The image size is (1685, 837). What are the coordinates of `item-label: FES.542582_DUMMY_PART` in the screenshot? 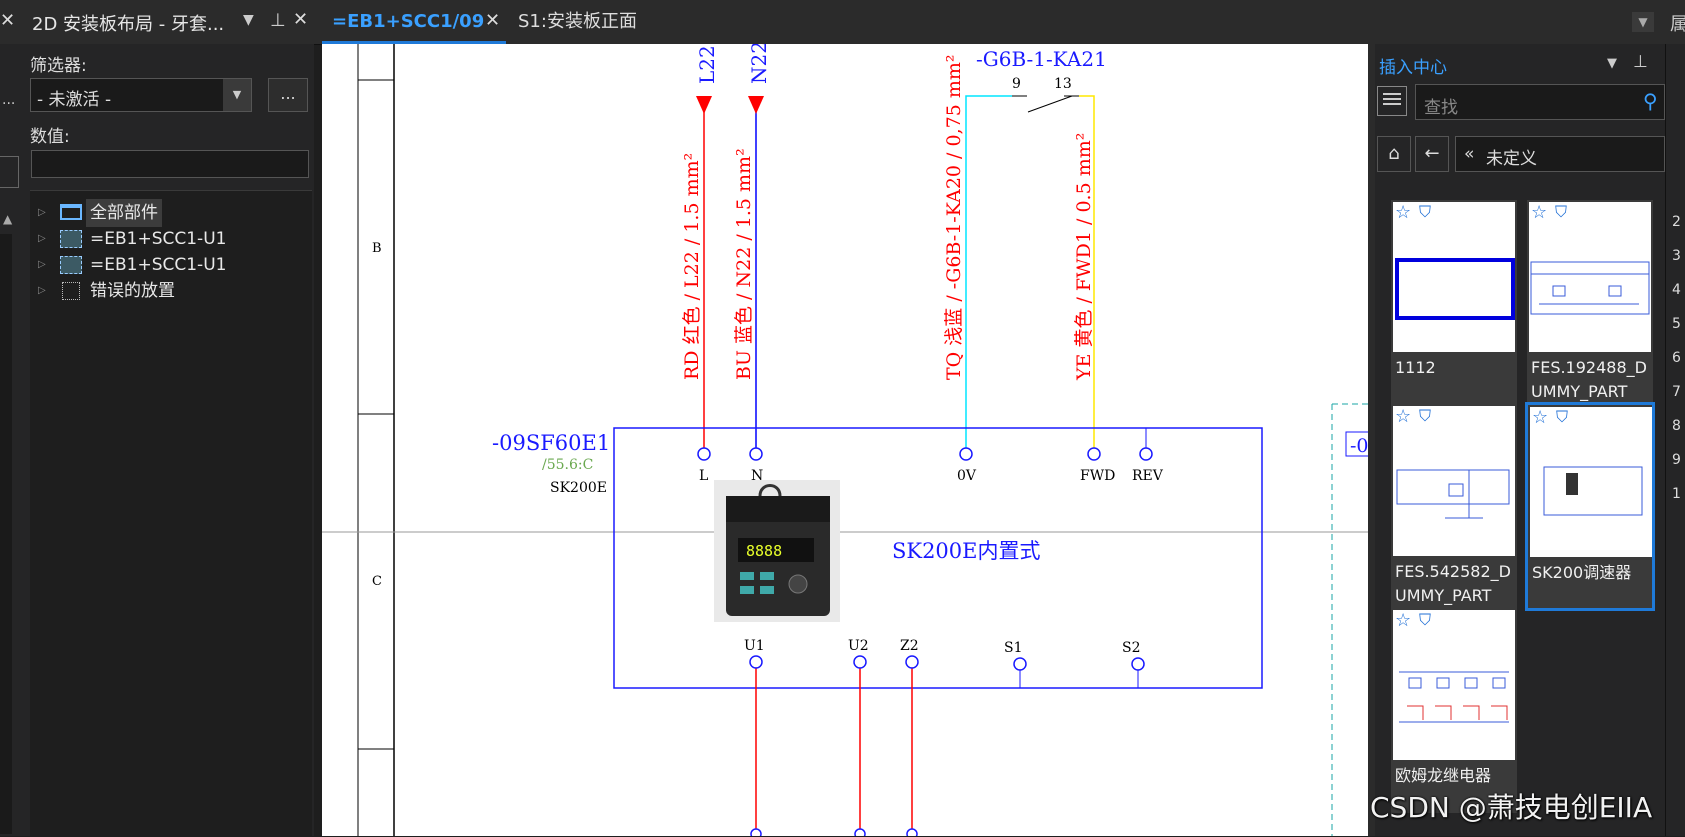 It's located at (1453, 583).